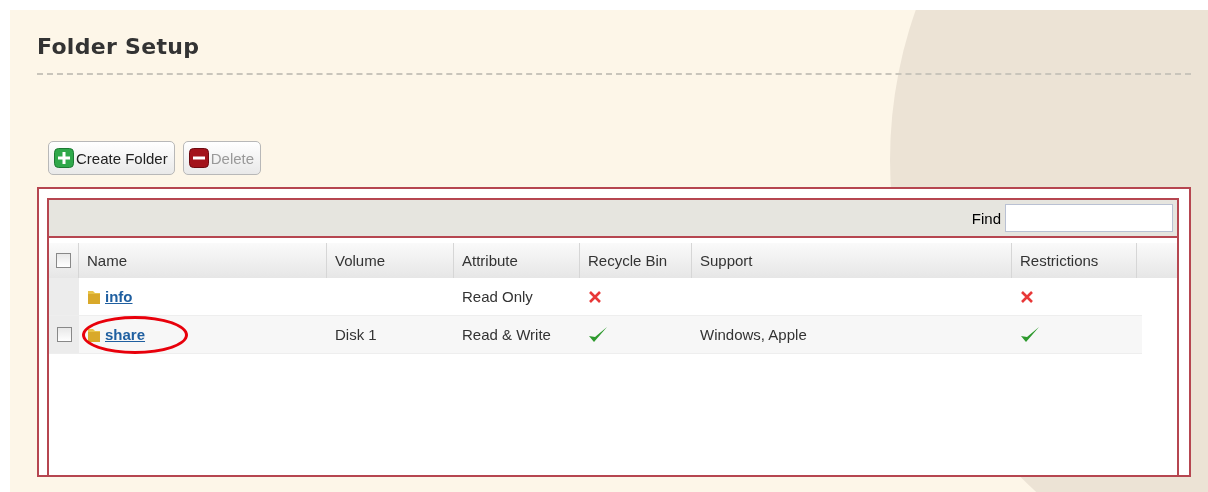 This screenshot has height=492, width=1208. What do you see at coordinates (64, 158) in the screenshot?
I see `plus-icon` at bounding box center [64, 158].